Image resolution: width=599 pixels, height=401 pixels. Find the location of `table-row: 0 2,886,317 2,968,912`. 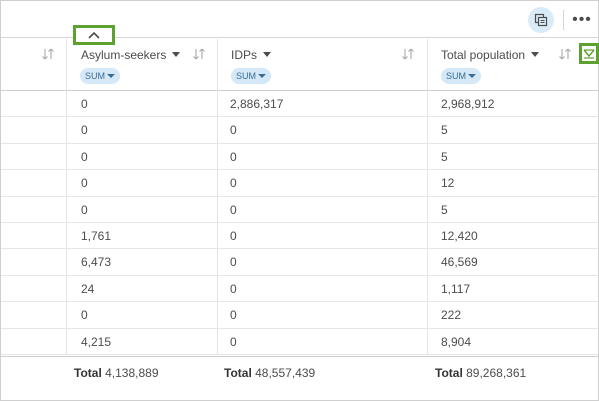

table-row: 0 2,886,317 2,968,912 is located at coordinates (299, 104).